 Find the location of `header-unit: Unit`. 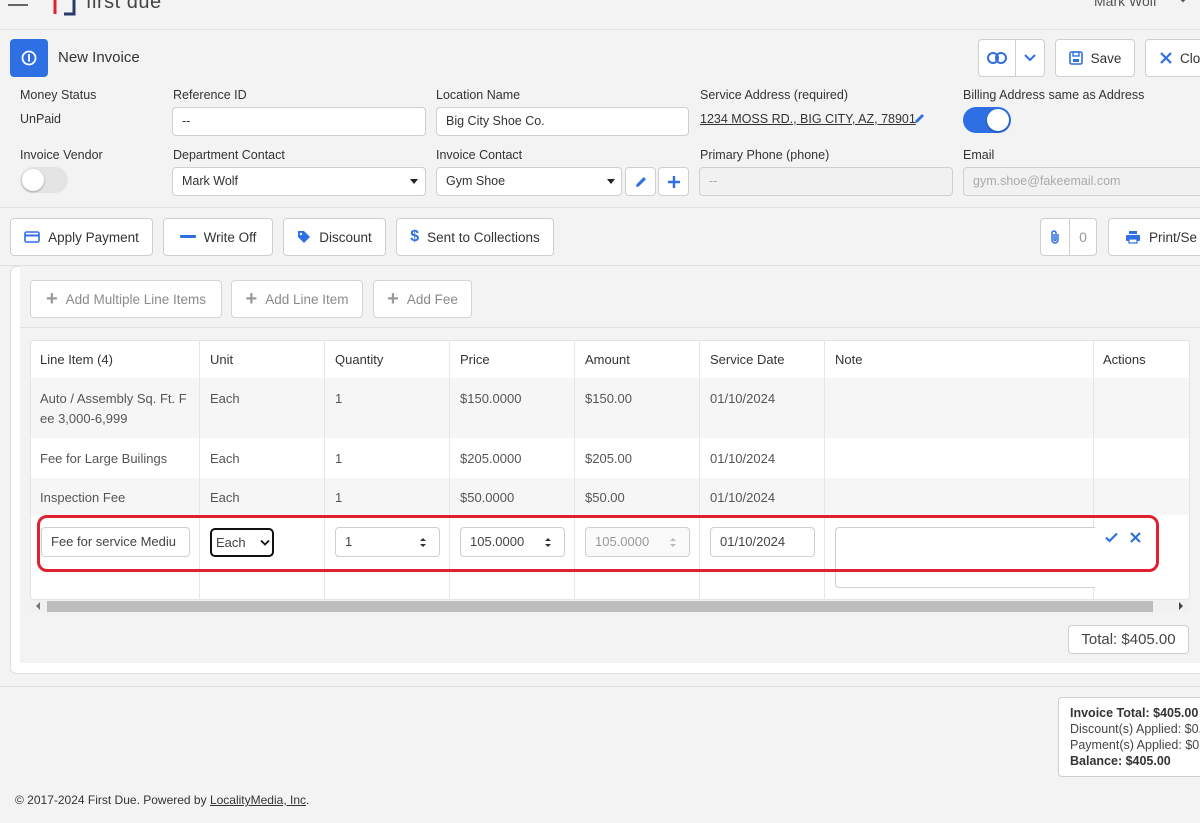

header-unit: Unit is located at coordinates (221, 359).